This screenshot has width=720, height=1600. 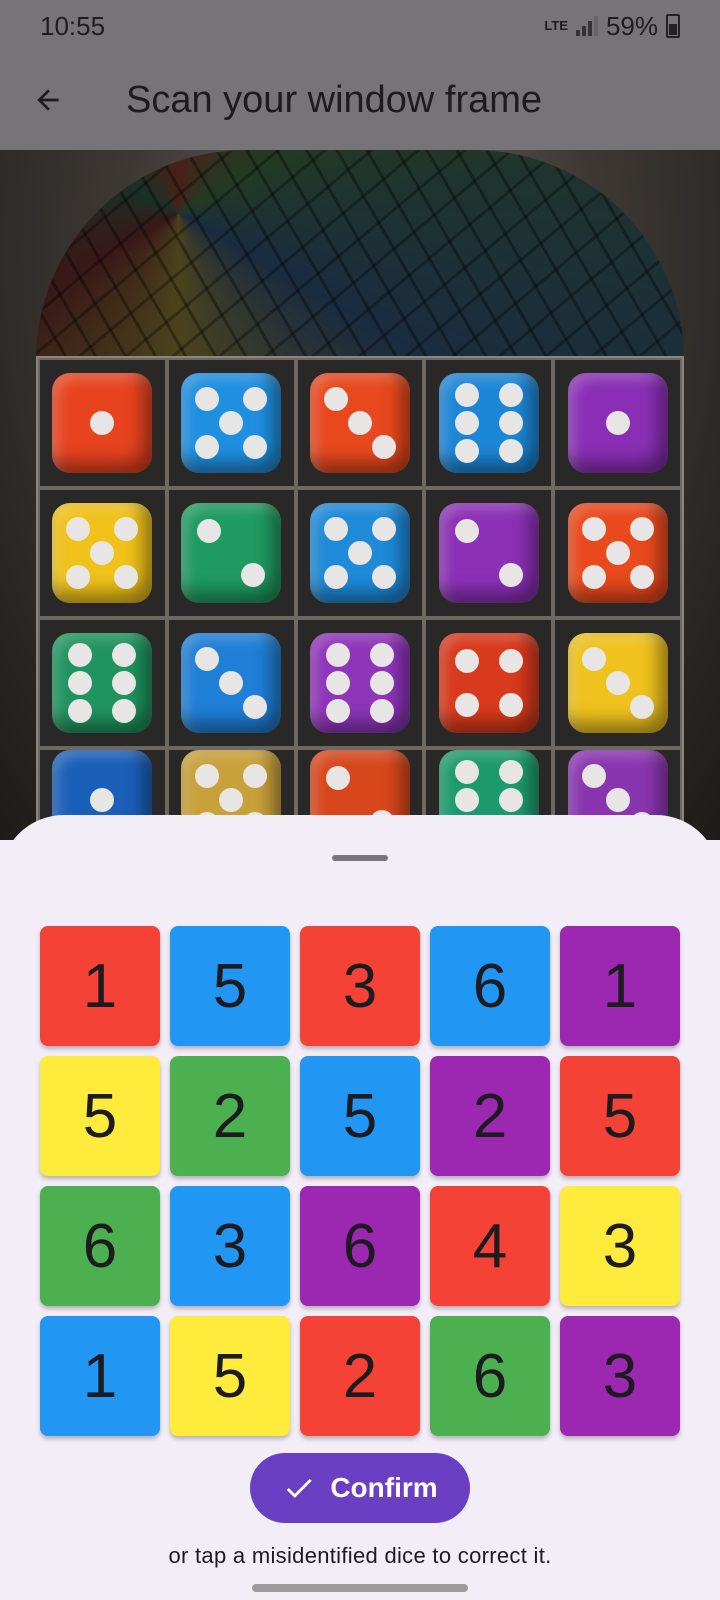 I want to click on signal-icon, so click(x=586, y=26).